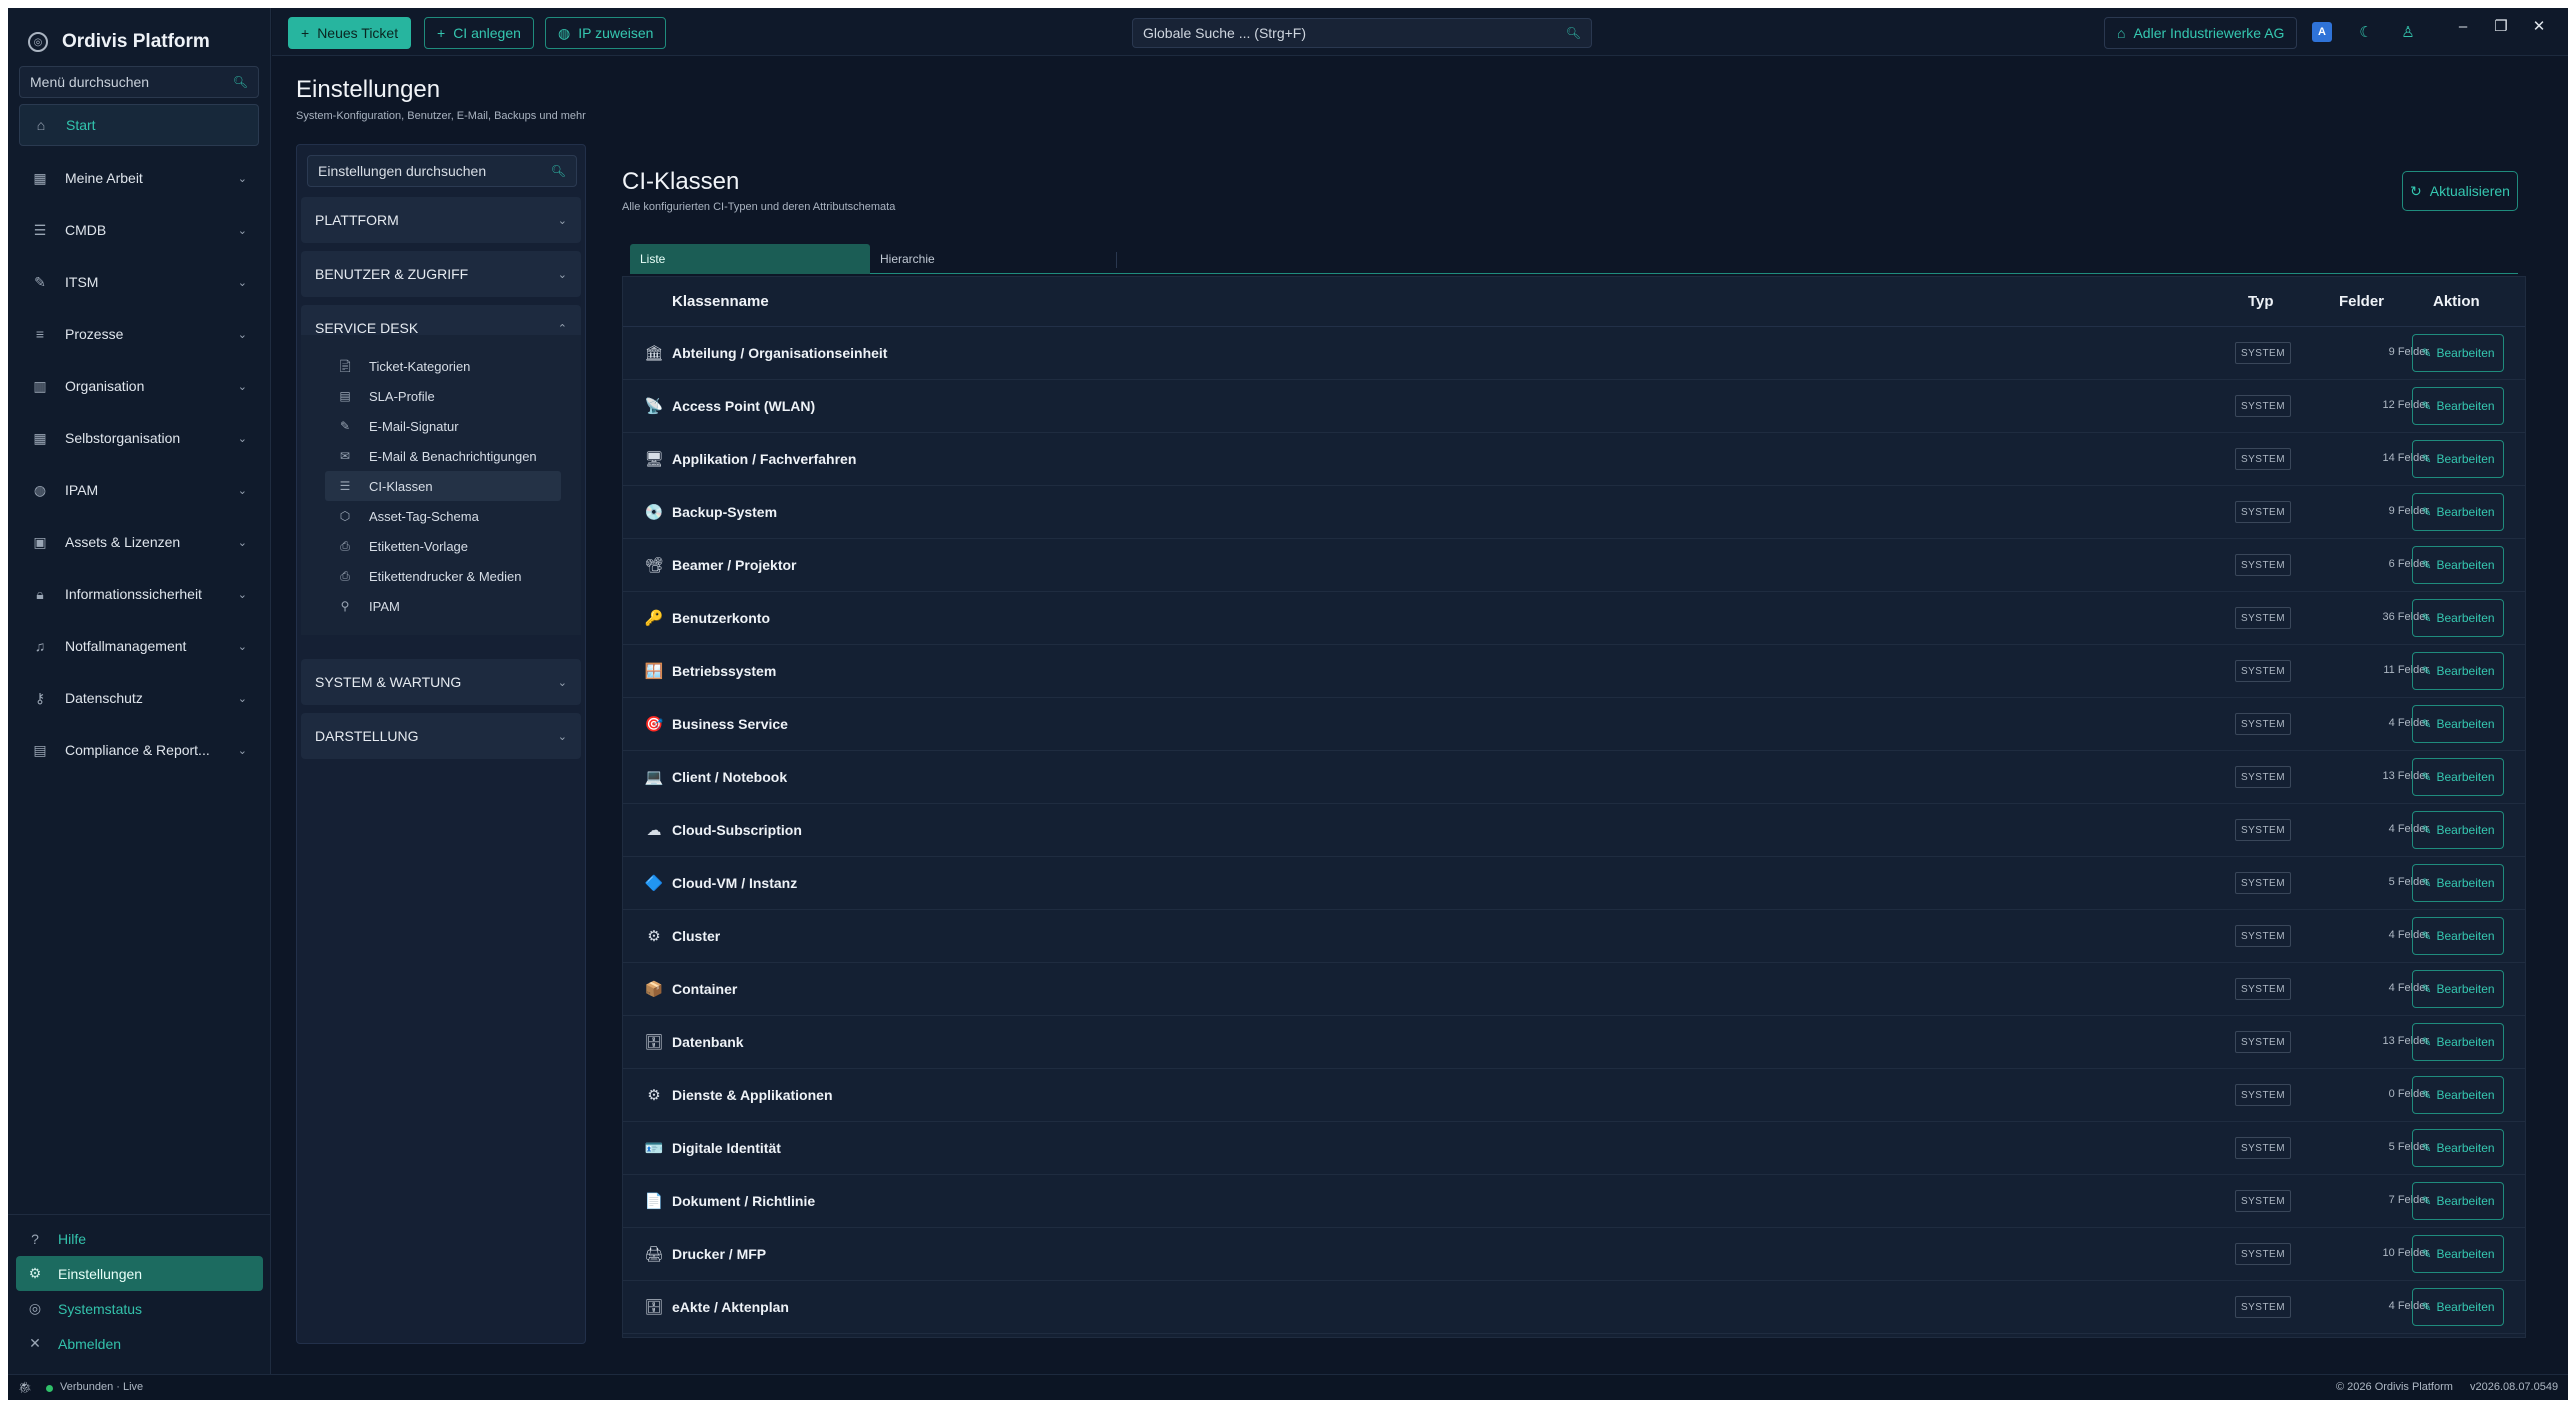 The height and width of the screenshot is (1408, 2576). I want to click on settings-item-etiketten-vorlage: ⎙ Etiketten-Vorlage, so click(443, 546).